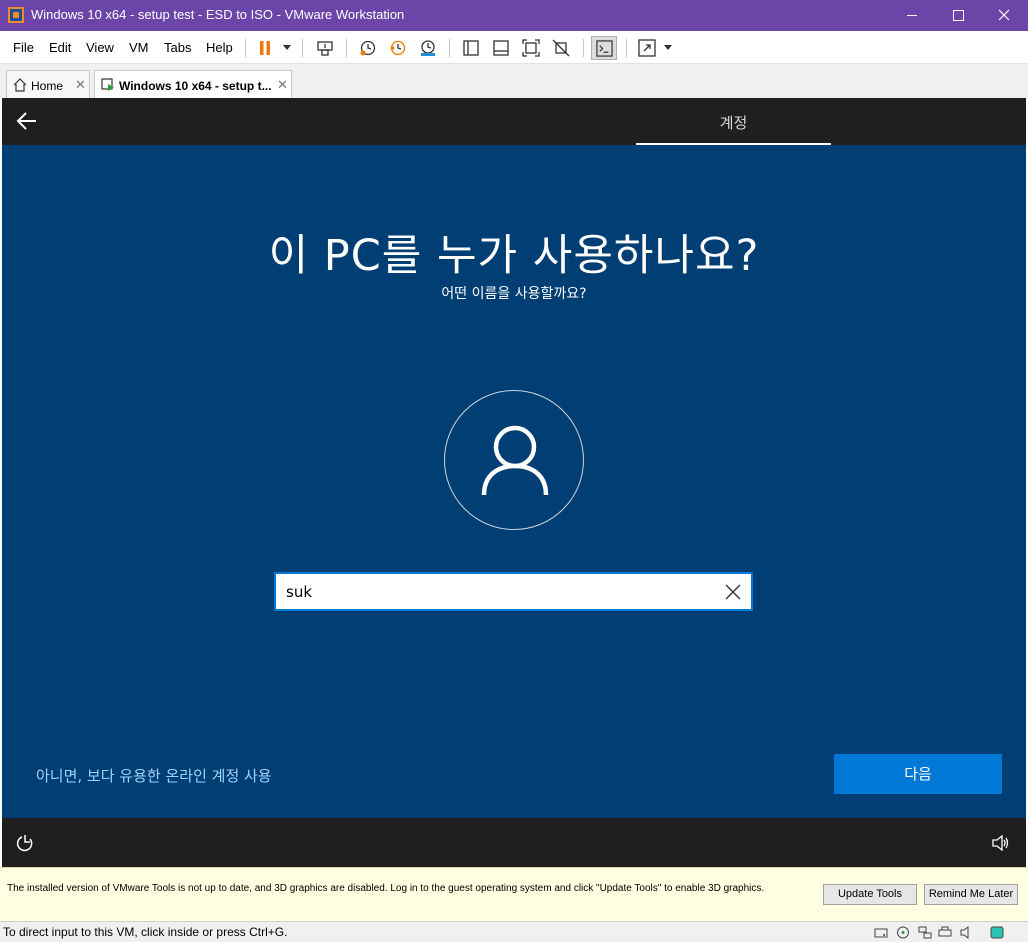 This screenshot has height=942, width=1028. Describe the element at coordinates (177, 47) in the screenshot. I see `menu-tabs: Tabs` at that location.